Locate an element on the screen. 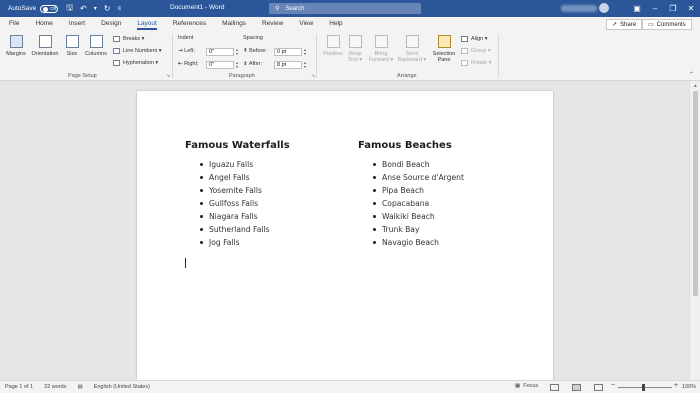 The height and width of the screenshot is (393, 700). indent-left-spinner-icon: ▴ ▾ is located at coordinates (237, 52).